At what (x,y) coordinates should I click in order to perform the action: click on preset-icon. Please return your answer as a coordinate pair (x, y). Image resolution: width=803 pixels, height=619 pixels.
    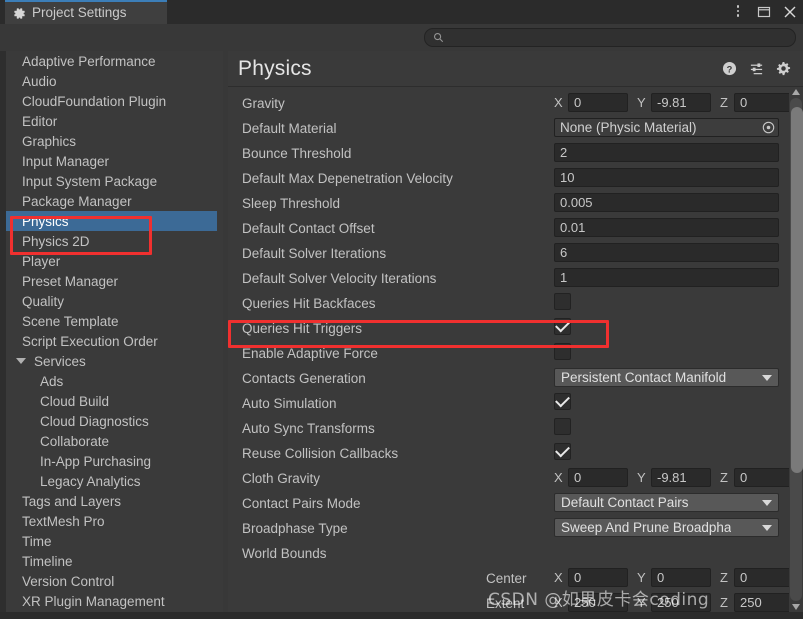
    Looking at the image, I should click on (756, 68).